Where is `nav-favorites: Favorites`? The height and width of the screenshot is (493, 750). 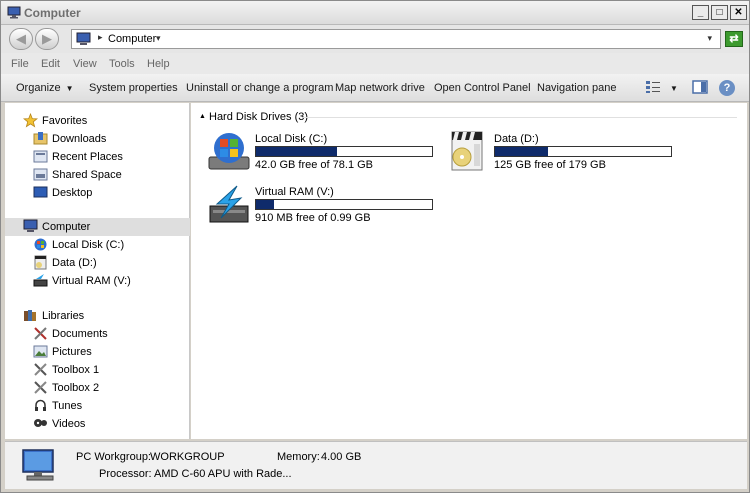 nav-favorites: Favorites is located at coordinates (97, 121).